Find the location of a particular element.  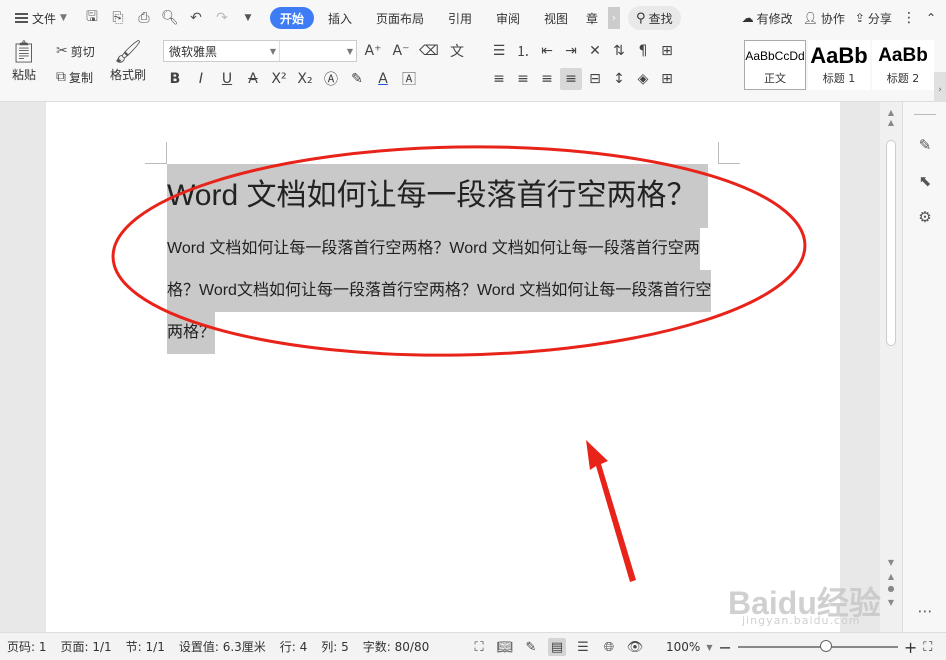

tab-review: 审阅 is located at coordinates (508, 18).